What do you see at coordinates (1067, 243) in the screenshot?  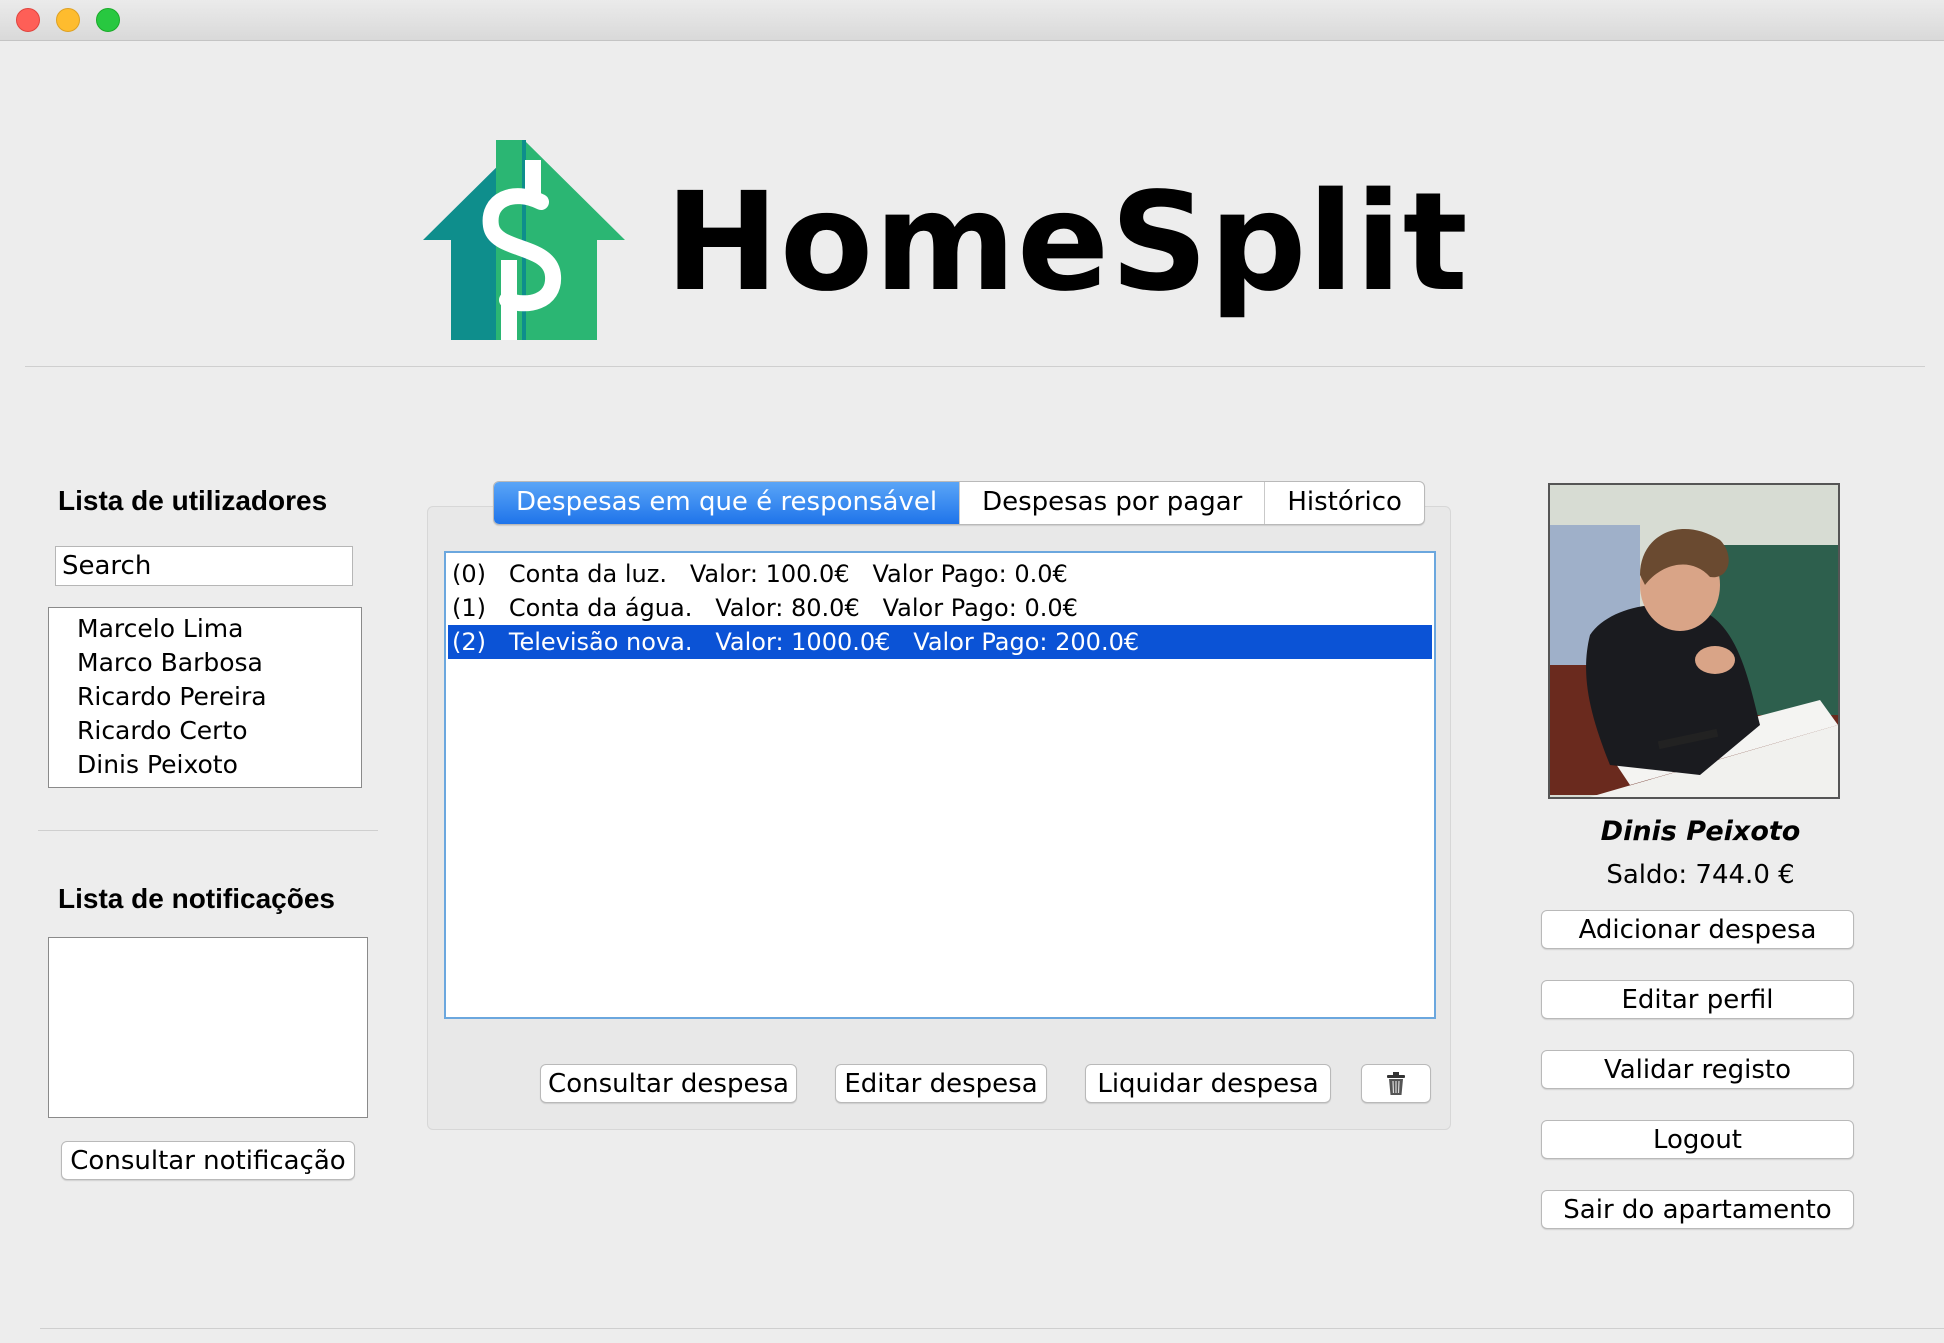 I see `app-title: HomeSplit` at bounding box center [1067, 243].